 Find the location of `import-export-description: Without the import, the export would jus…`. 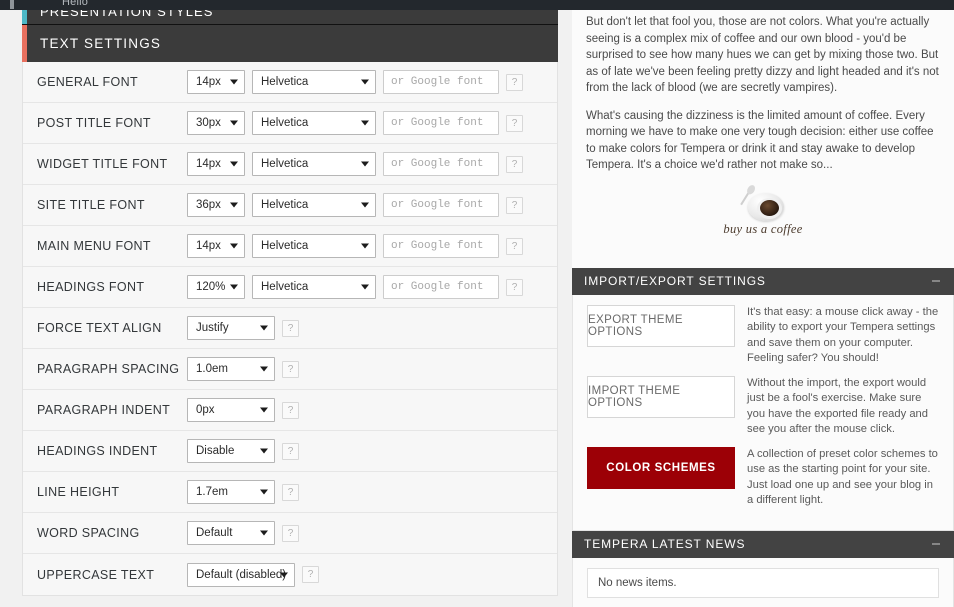

import-export-description: Without the import, the export would jus… is located at coordinates (837, 406).